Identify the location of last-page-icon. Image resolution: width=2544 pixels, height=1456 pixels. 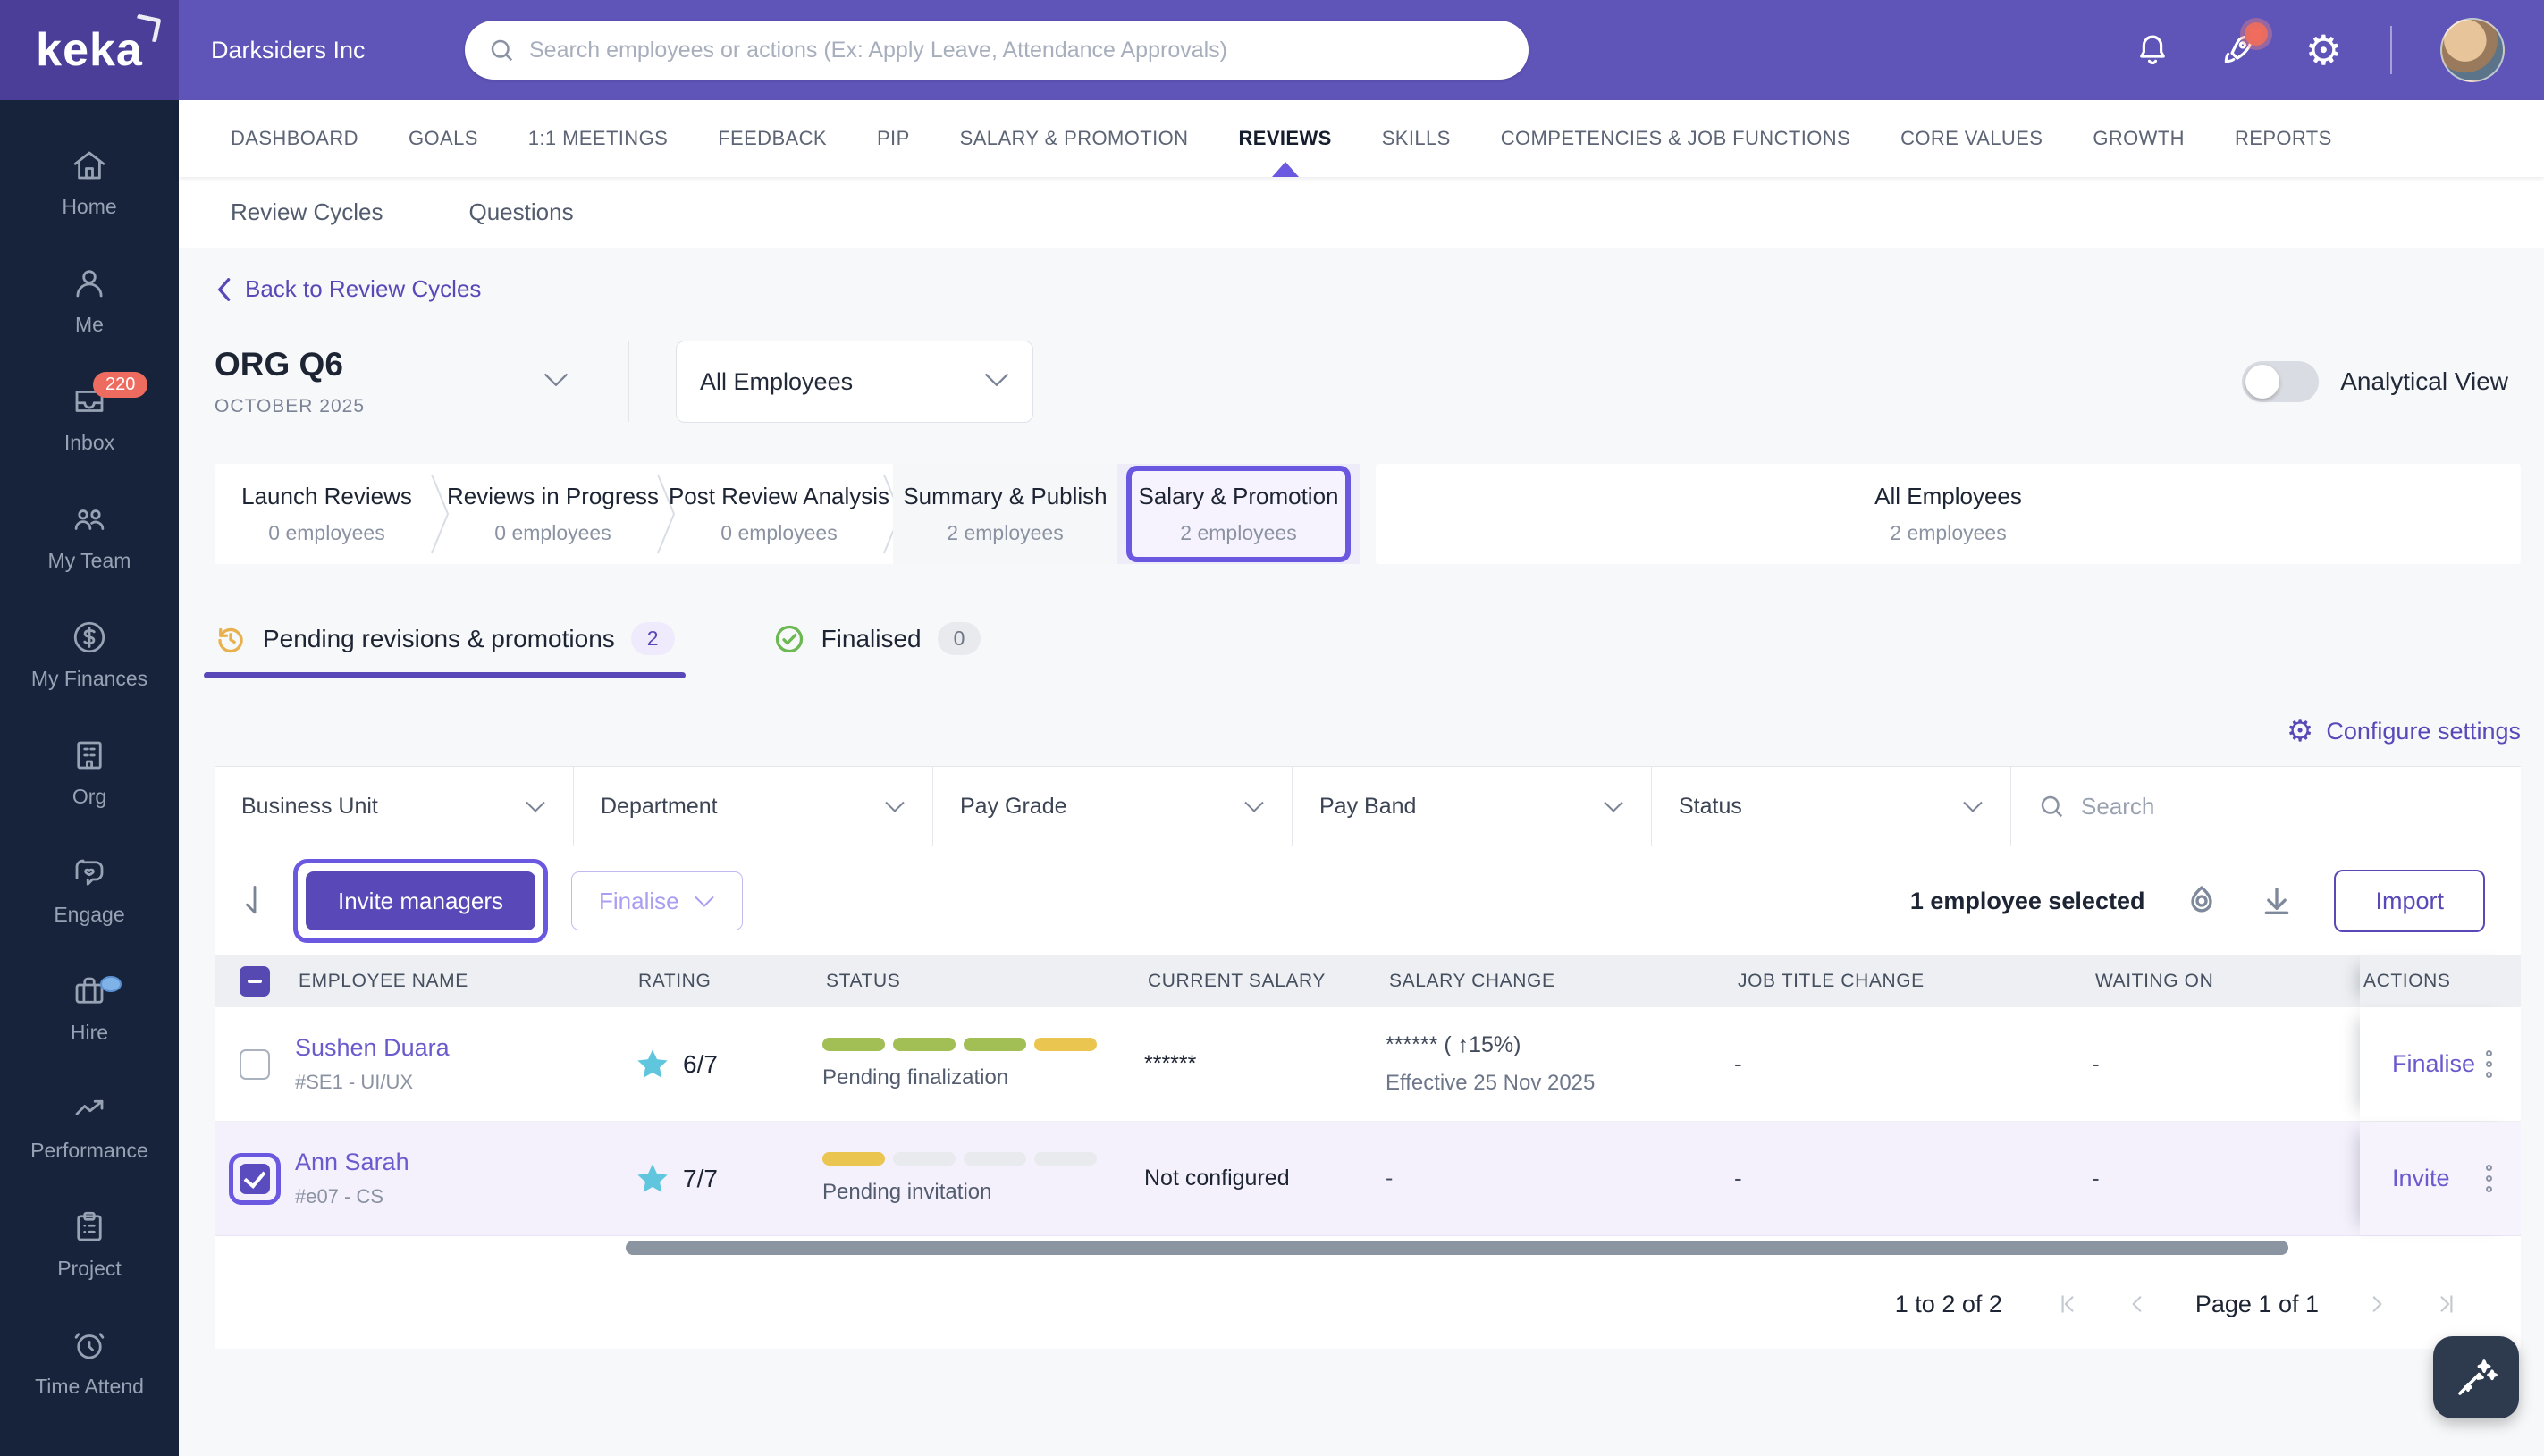
(2446, 1304).